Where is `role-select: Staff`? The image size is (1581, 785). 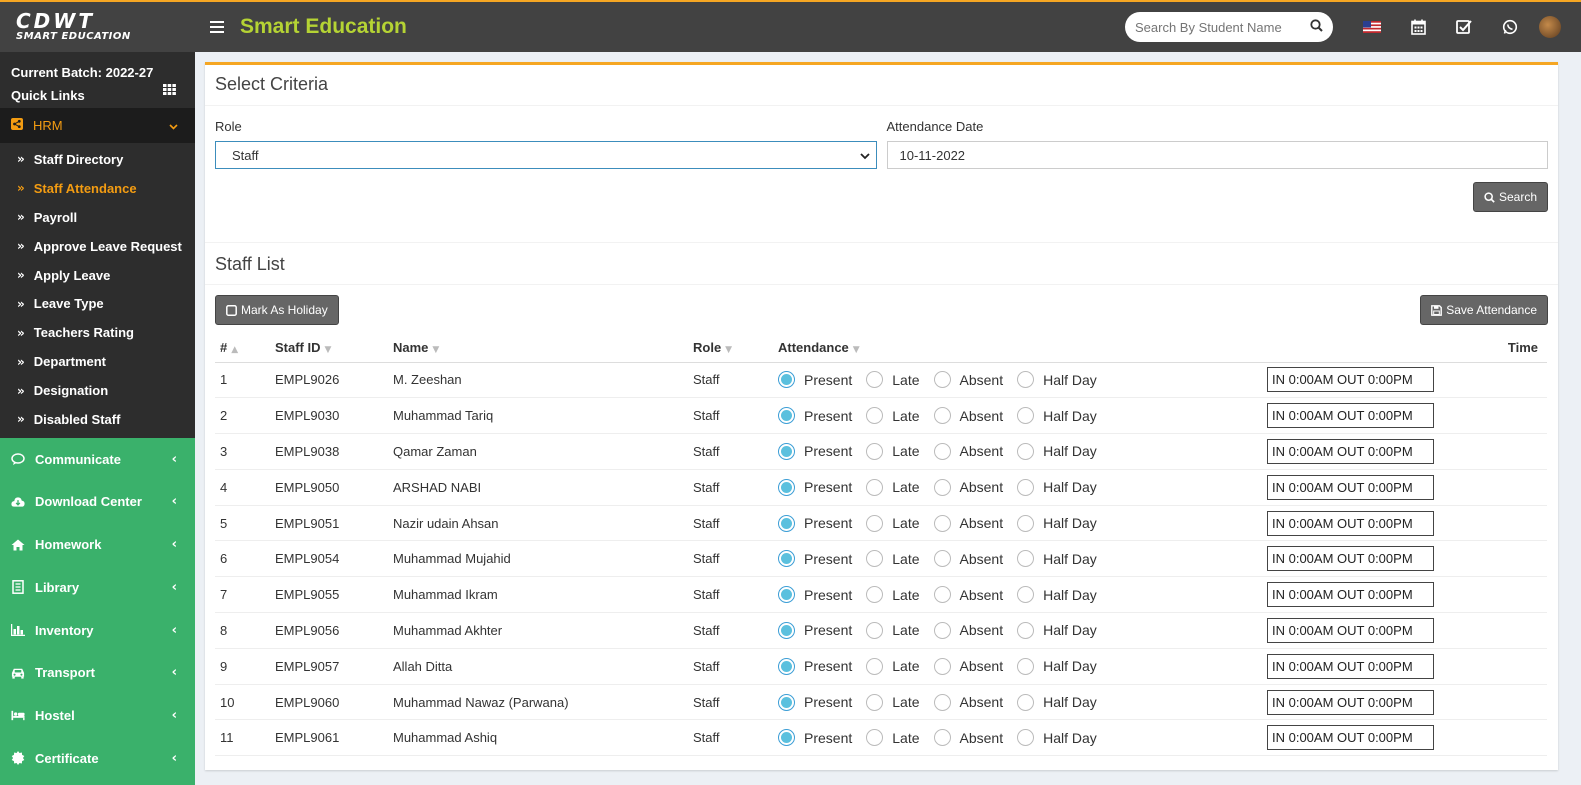 role-select: Staff is located at coordinates (546, 155).